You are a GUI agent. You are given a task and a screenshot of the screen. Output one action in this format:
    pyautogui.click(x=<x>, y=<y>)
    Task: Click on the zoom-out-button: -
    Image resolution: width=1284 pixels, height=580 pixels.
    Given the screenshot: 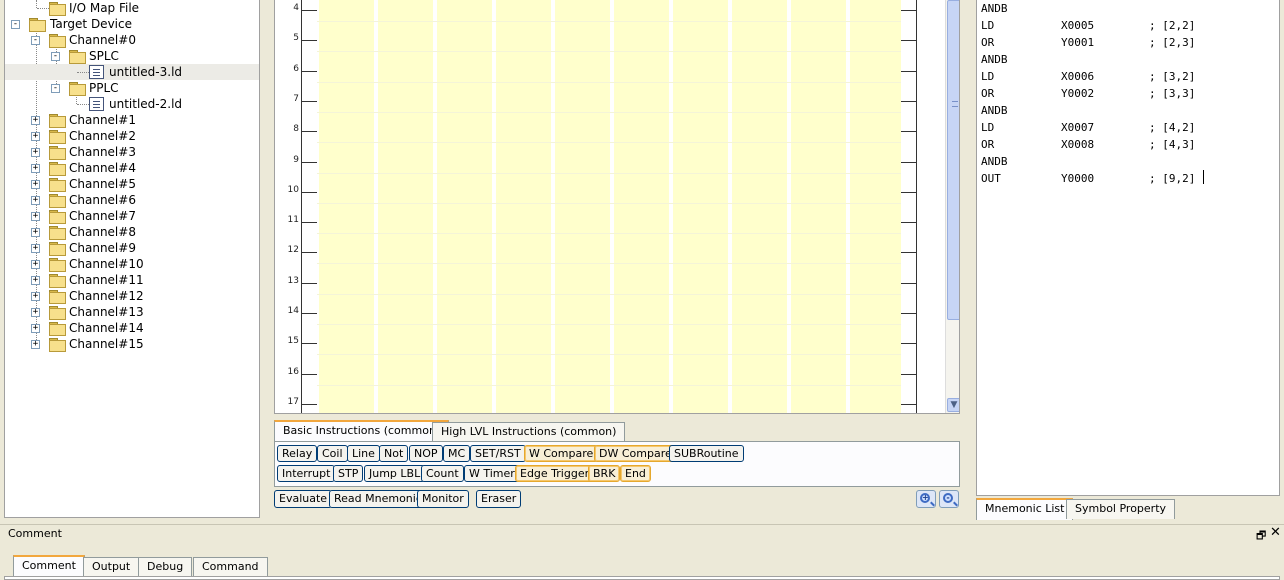 What is the action you would take?
    pyautogui.click(x=949, y=499)
    